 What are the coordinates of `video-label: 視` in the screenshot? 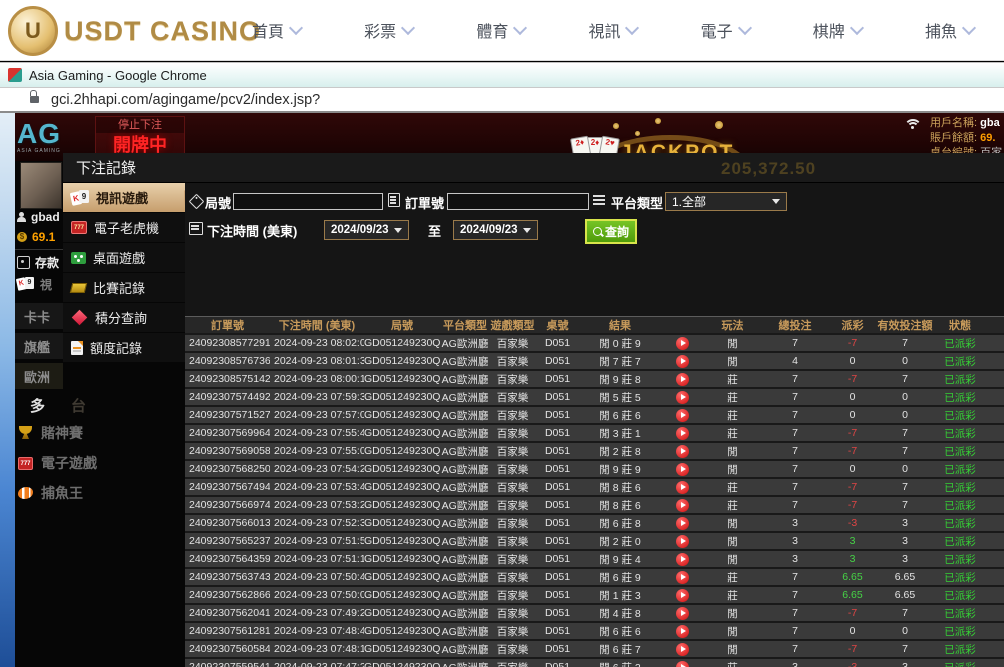 It's located at (46, 285).